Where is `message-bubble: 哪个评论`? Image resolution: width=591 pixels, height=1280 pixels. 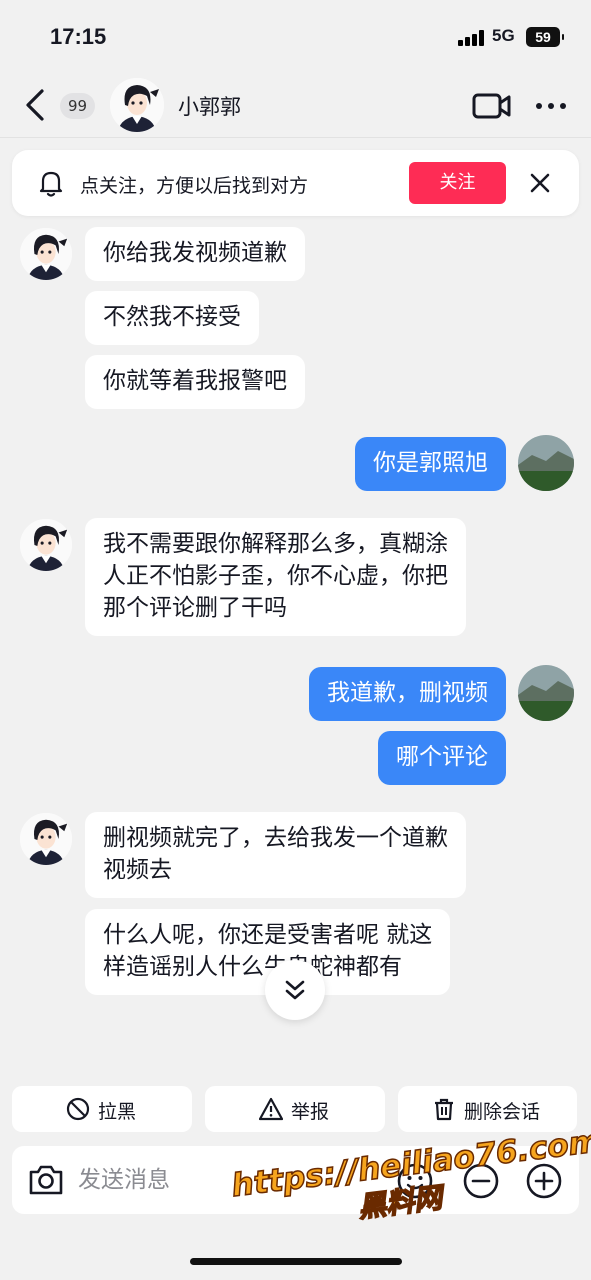 message-bubble: 哪个评论 is located at coordinates (442, 758).